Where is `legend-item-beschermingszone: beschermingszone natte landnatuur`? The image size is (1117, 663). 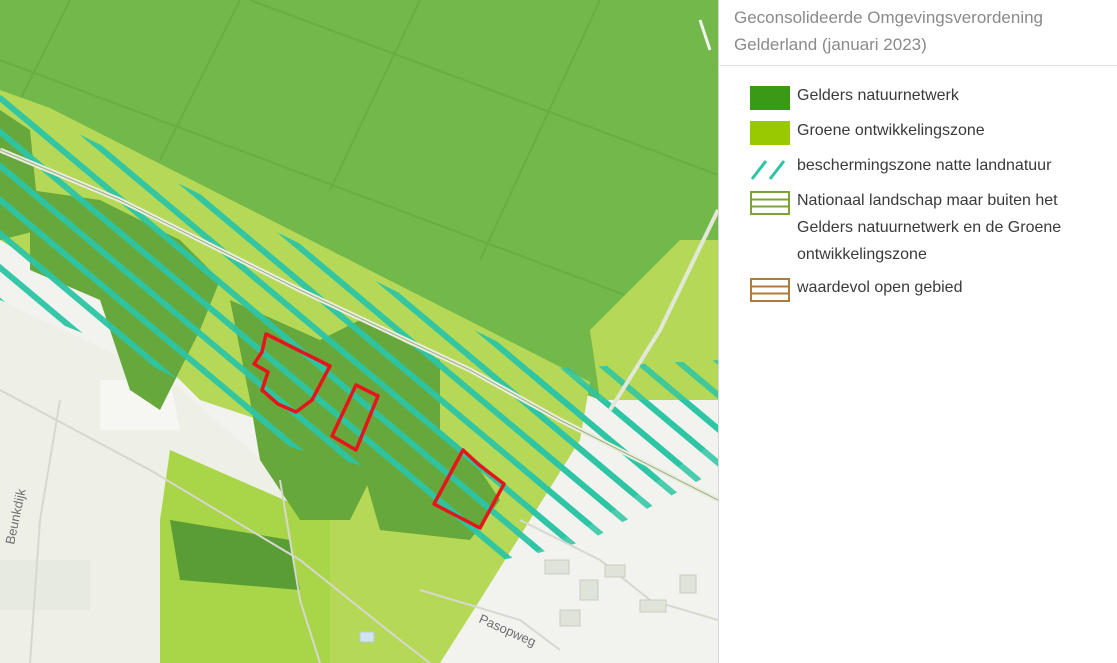 legend-item-beschermingszone: beschermingszone natte landnatuur is located at coordinates (918, 168).